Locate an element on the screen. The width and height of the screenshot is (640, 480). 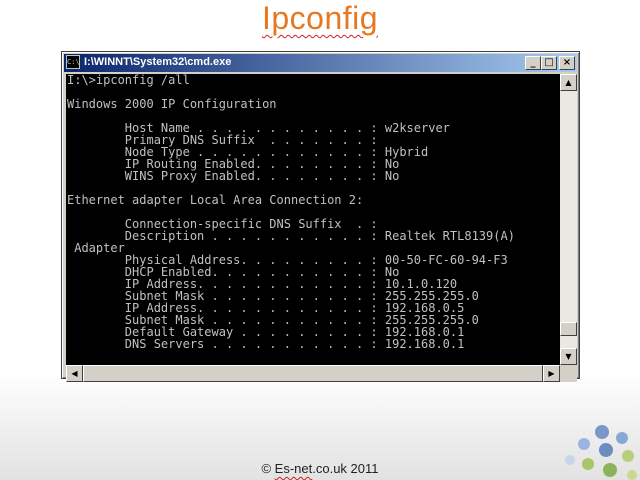
scroll-up-button: ▲ is located at coordinates (568, 82).